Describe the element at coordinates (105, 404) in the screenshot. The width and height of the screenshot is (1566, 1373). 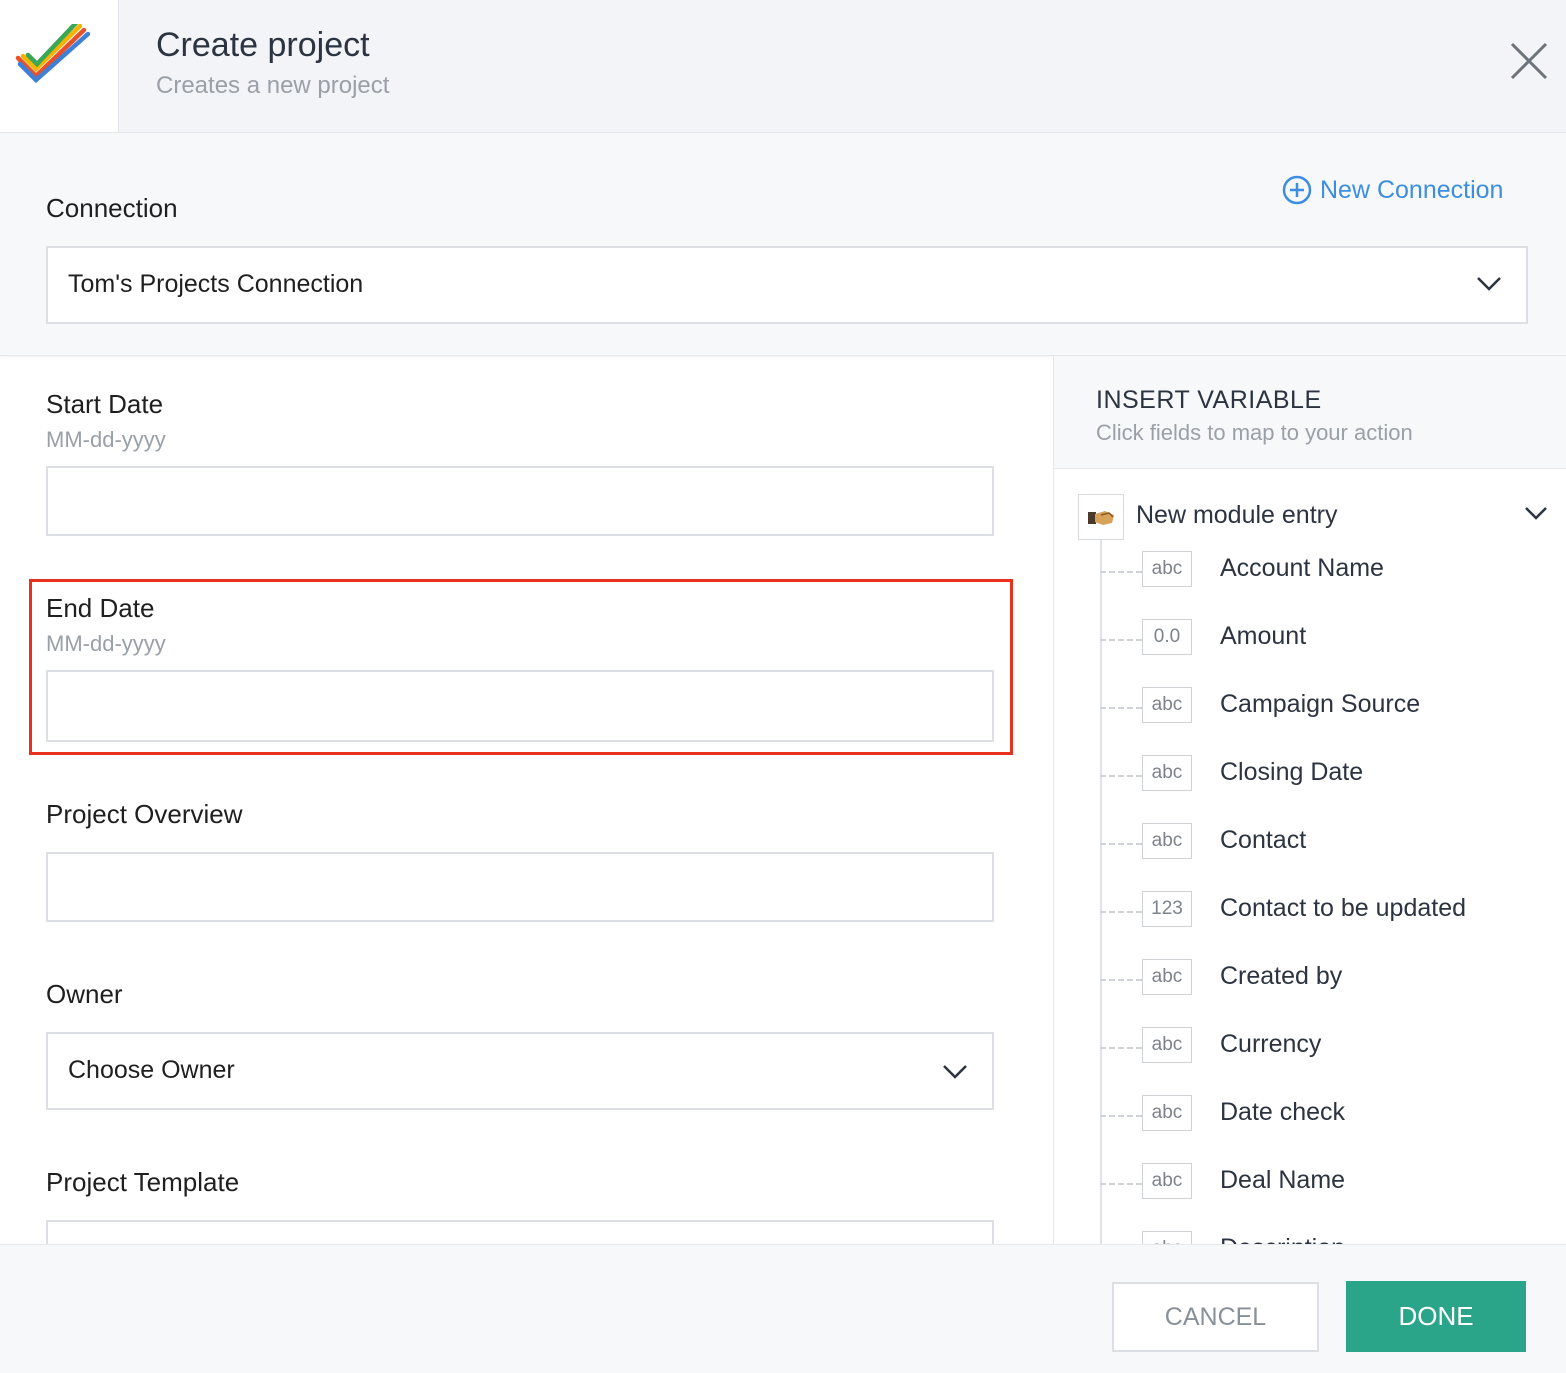
I see `start-date-label: Start Date` at that location.